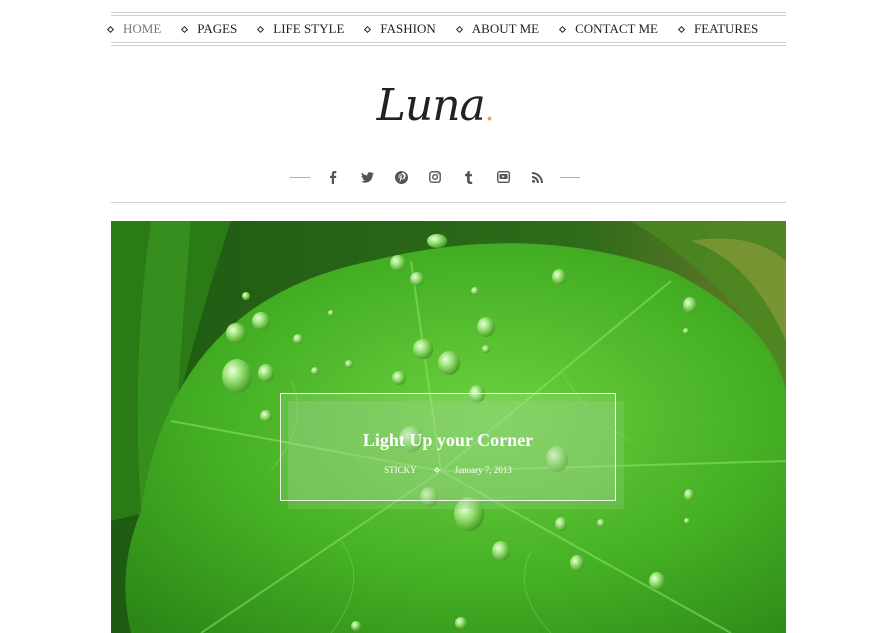  I want to click on instagram-icon, so click(435, 177).